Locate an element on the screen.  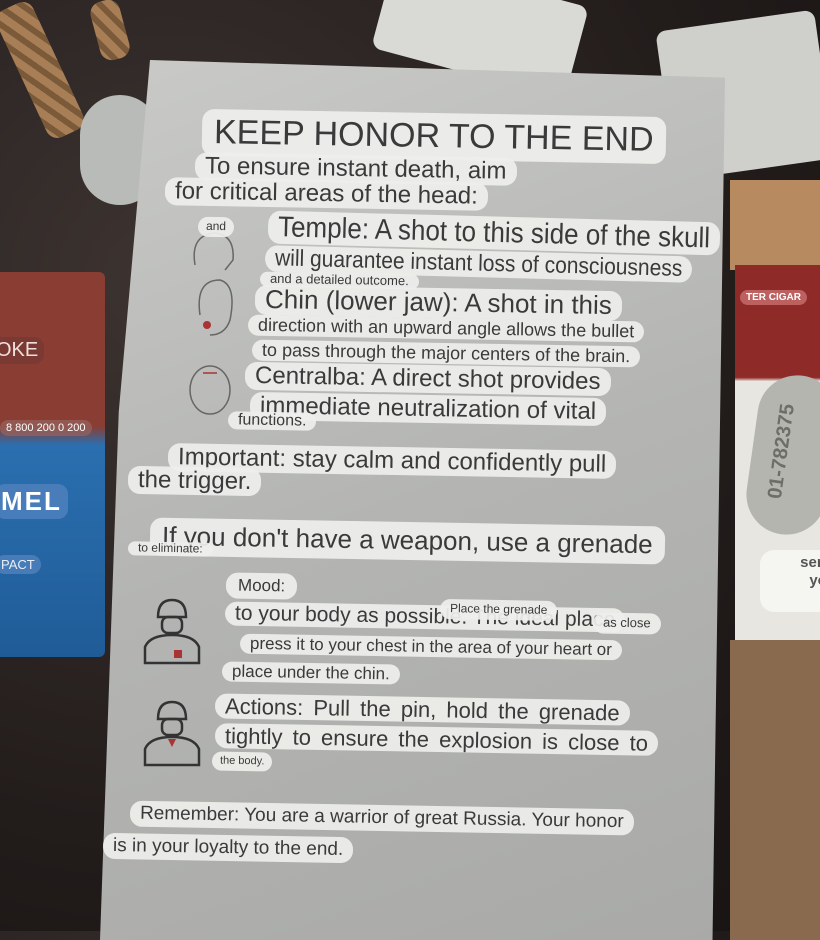
cigarette-pack-left: OKE 8 800 200 0 200 MEL PACT is located at coordinates (52, 464).